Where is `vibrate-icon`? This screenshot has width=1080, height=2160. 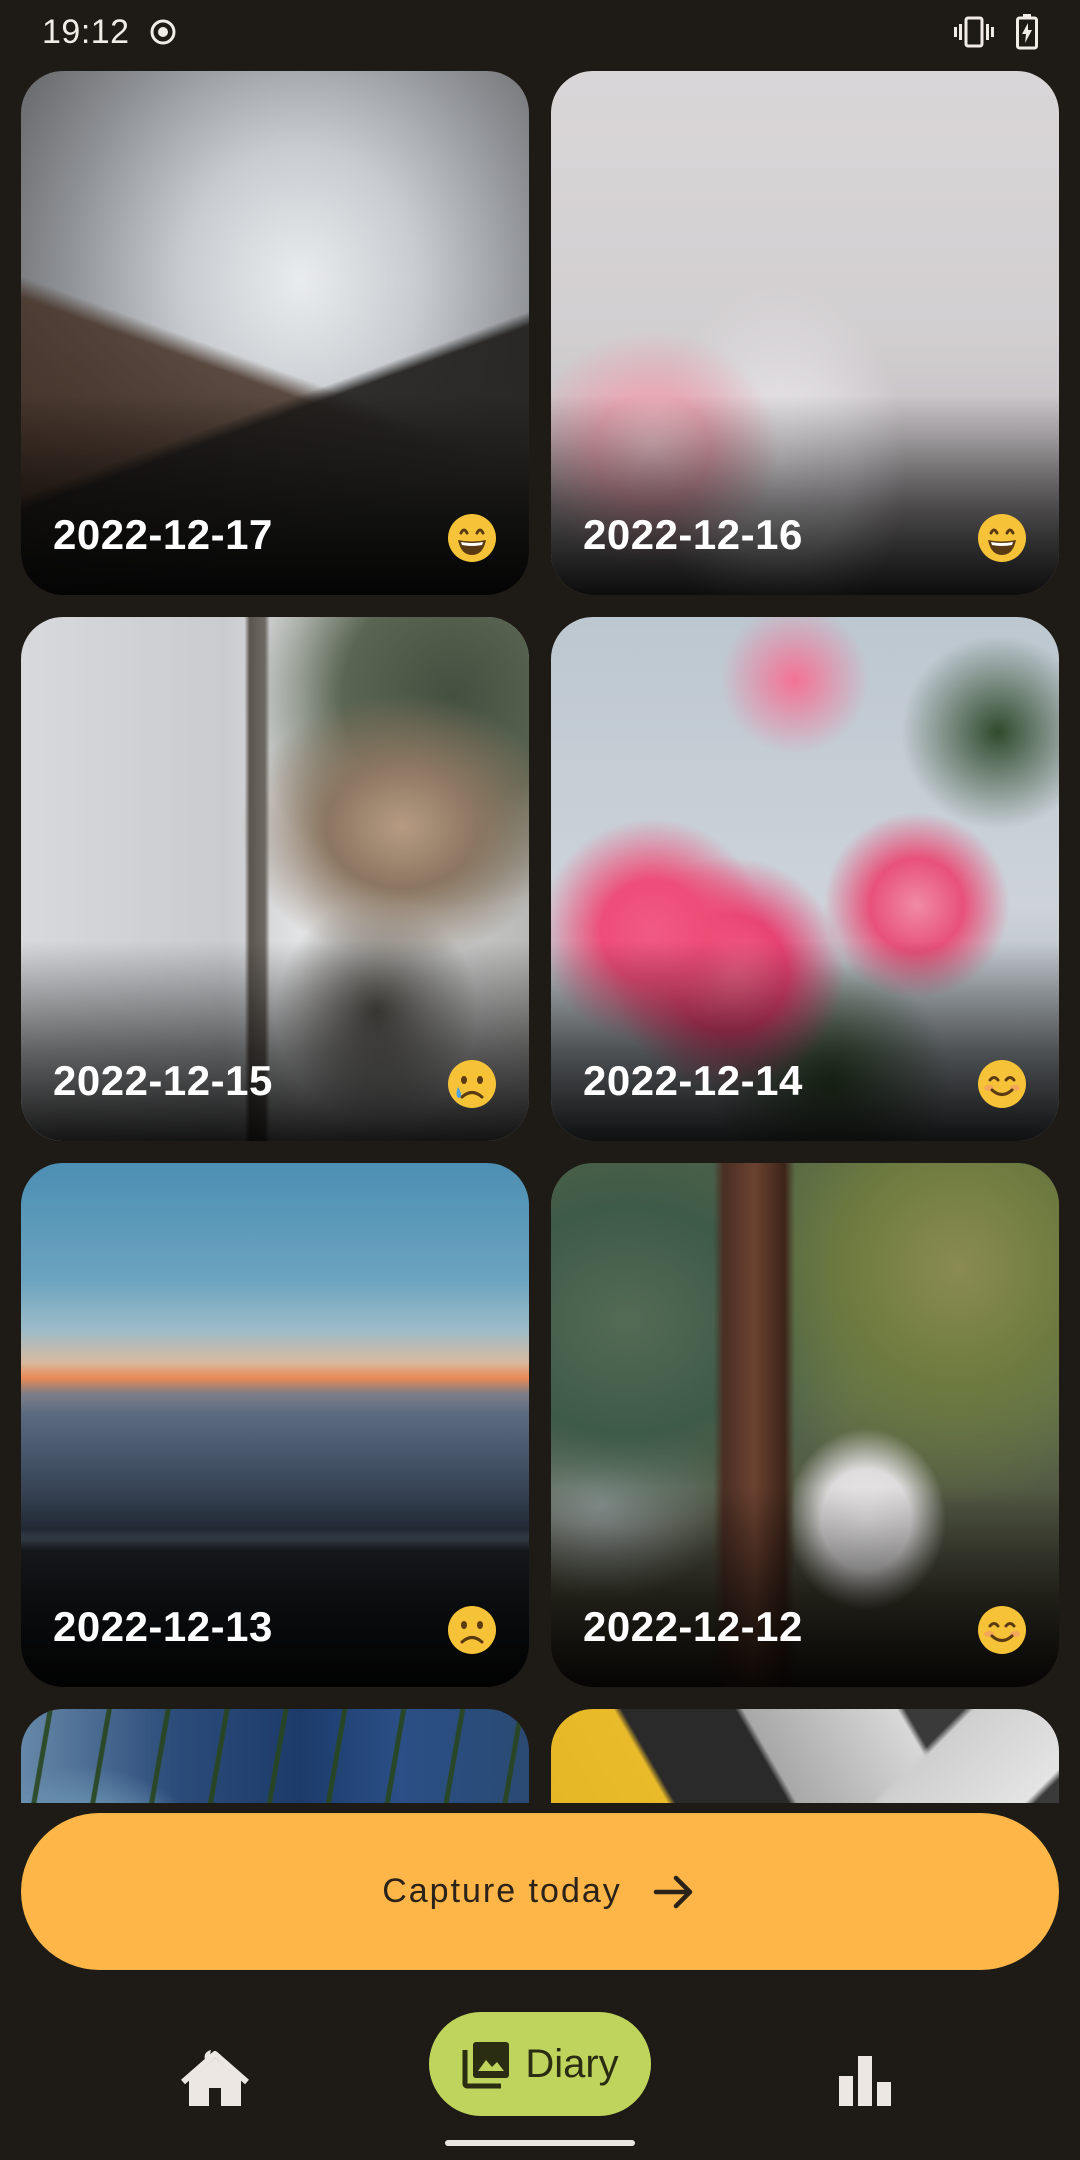
vibrate-icon is located at coordinates (974, 32).